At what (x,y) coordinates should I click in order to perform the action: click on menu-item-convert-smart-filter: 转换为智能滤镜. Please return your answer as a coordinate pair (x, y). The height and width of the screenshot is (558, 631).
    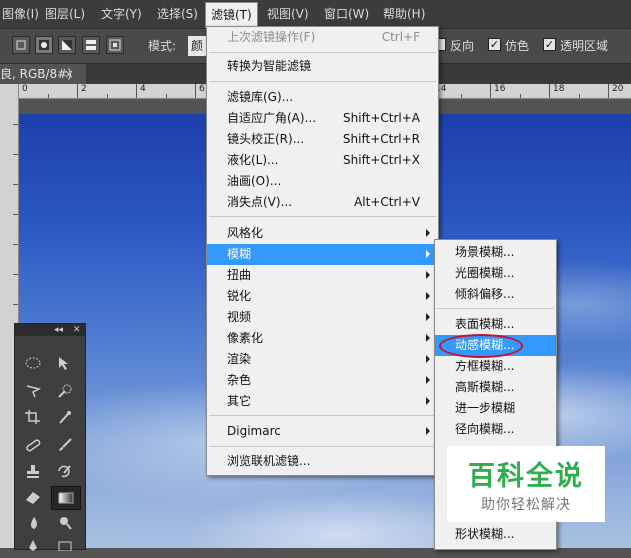
    Looking at the image, I should click on (322, 66).